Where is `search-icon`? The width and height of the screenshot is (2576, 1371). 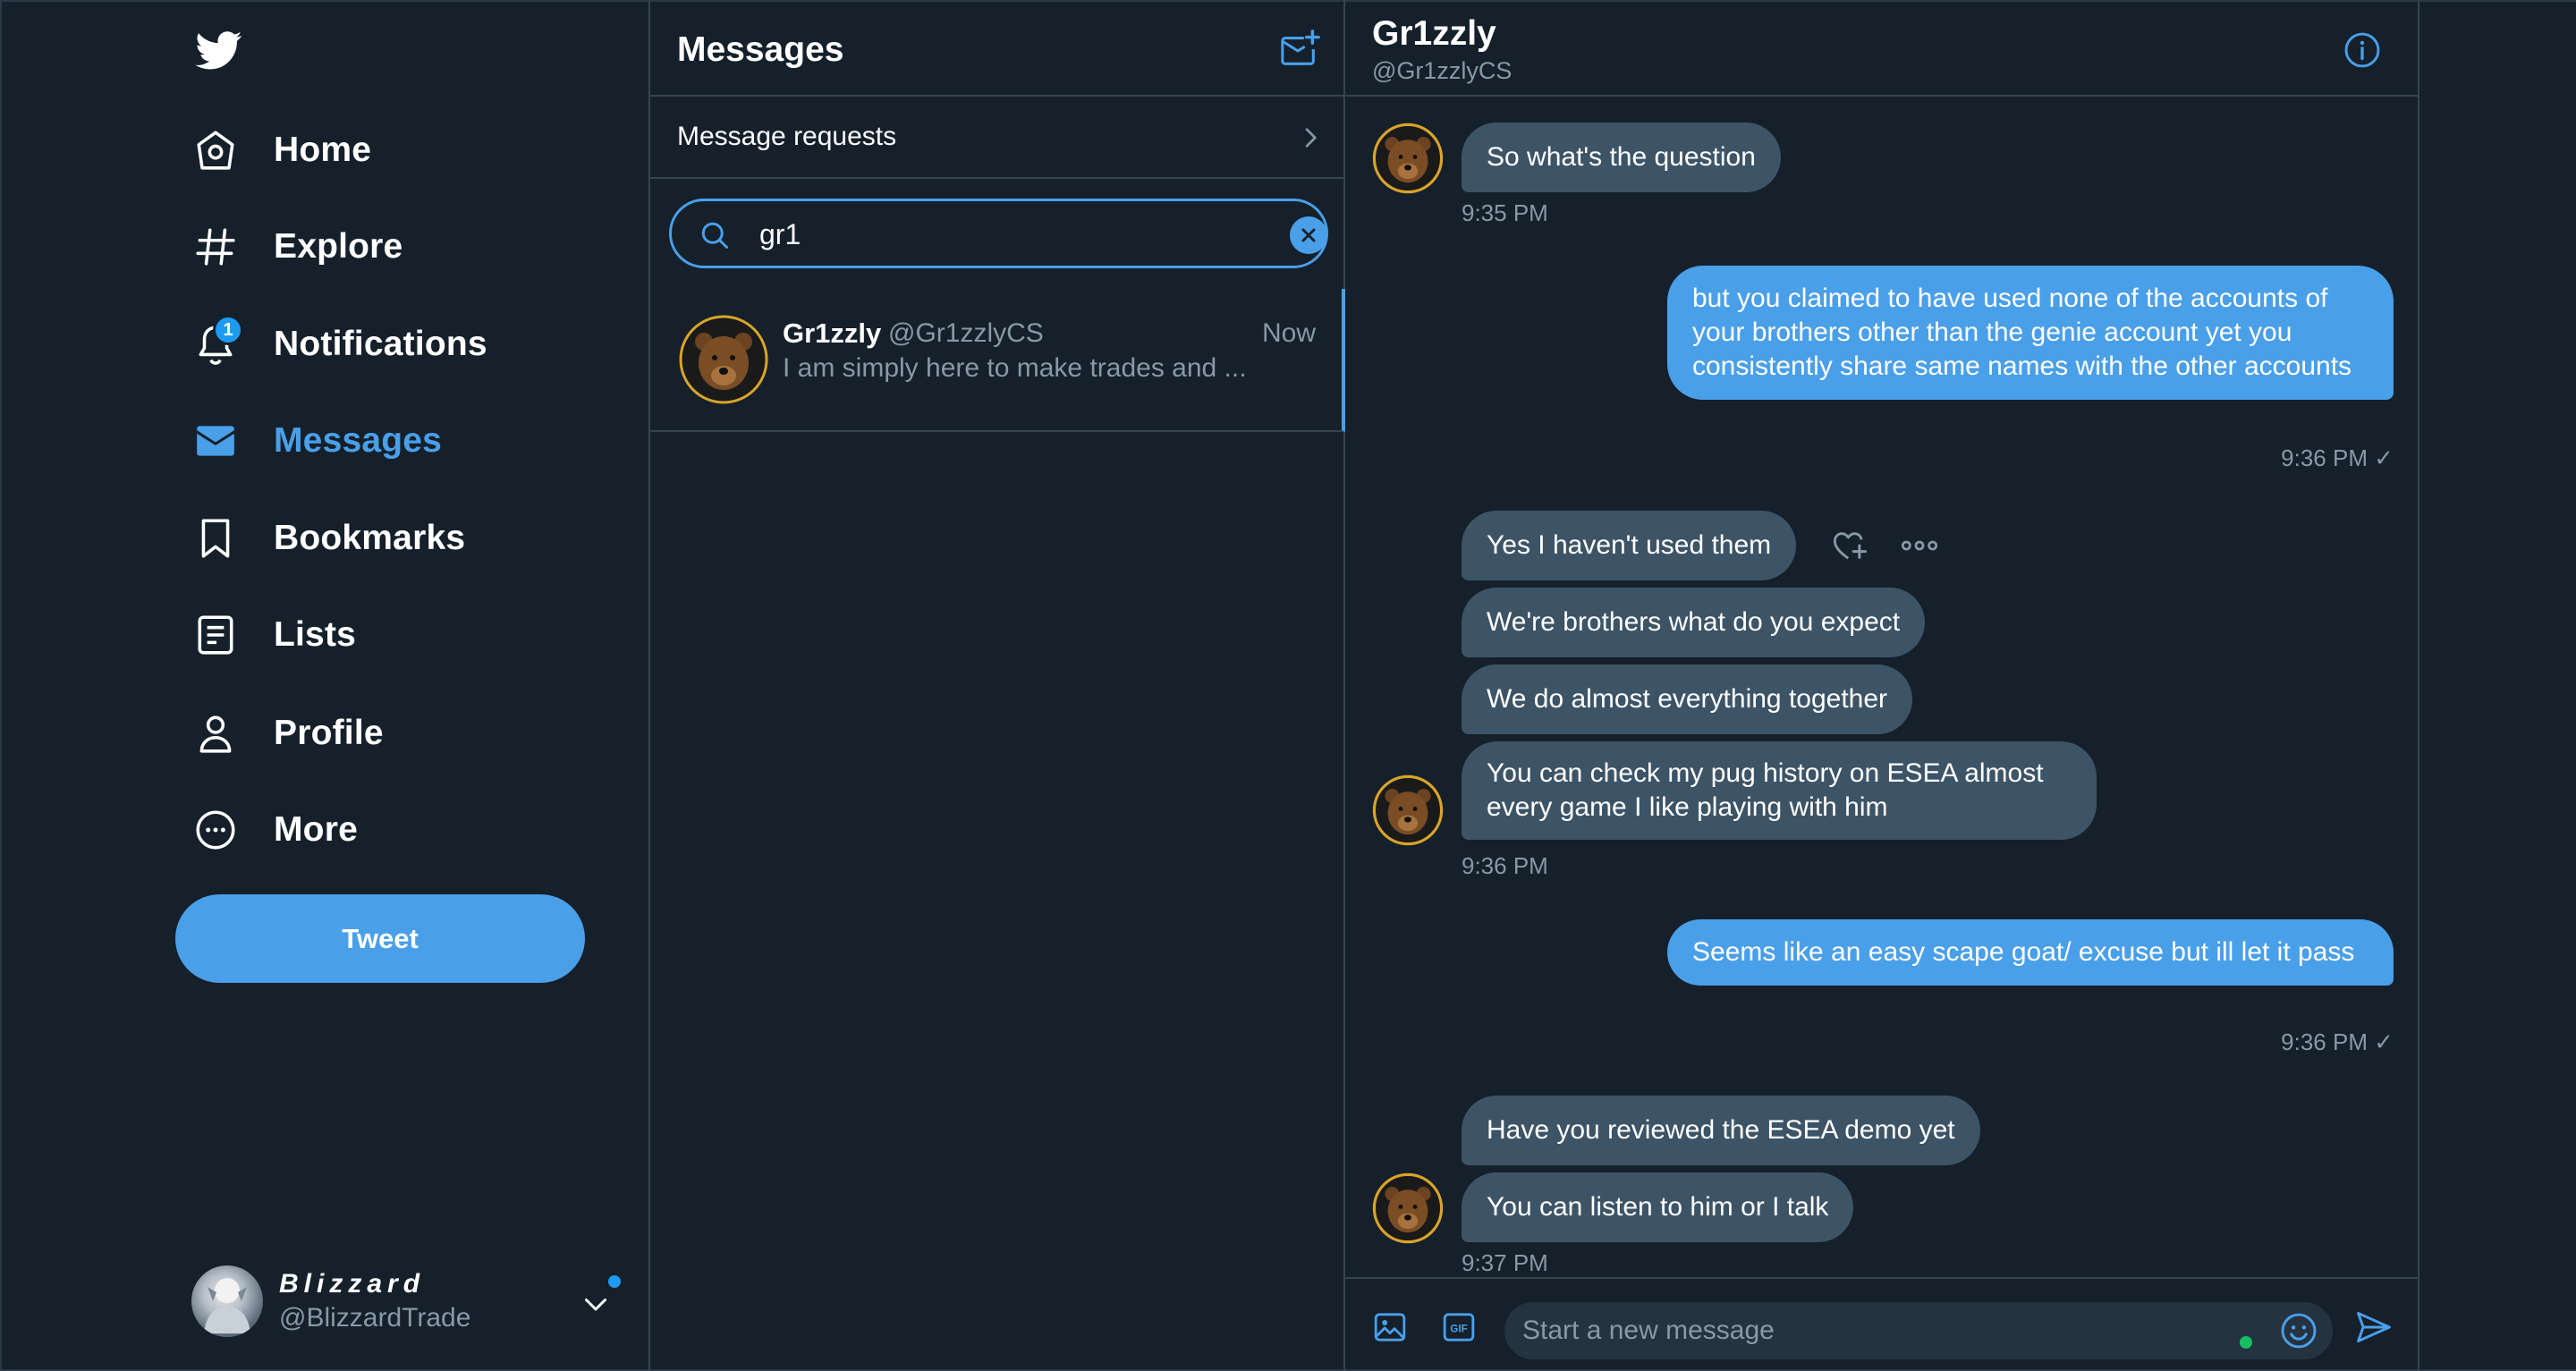 search-icon is located at coordinates (715, 235).